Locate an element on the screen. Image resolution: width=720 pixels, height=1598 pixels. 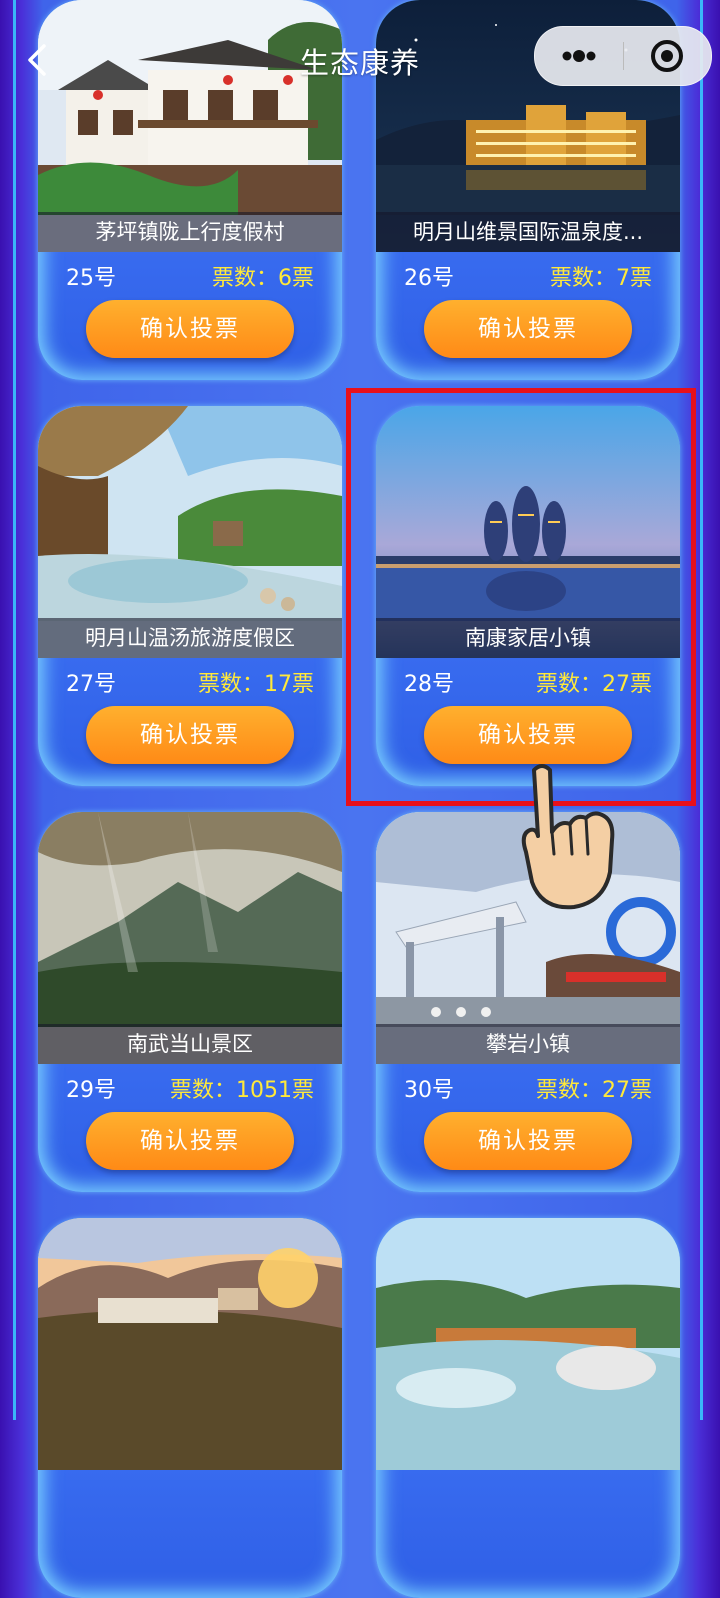
close-mini-program-icon is located at coordinates (667, 56).